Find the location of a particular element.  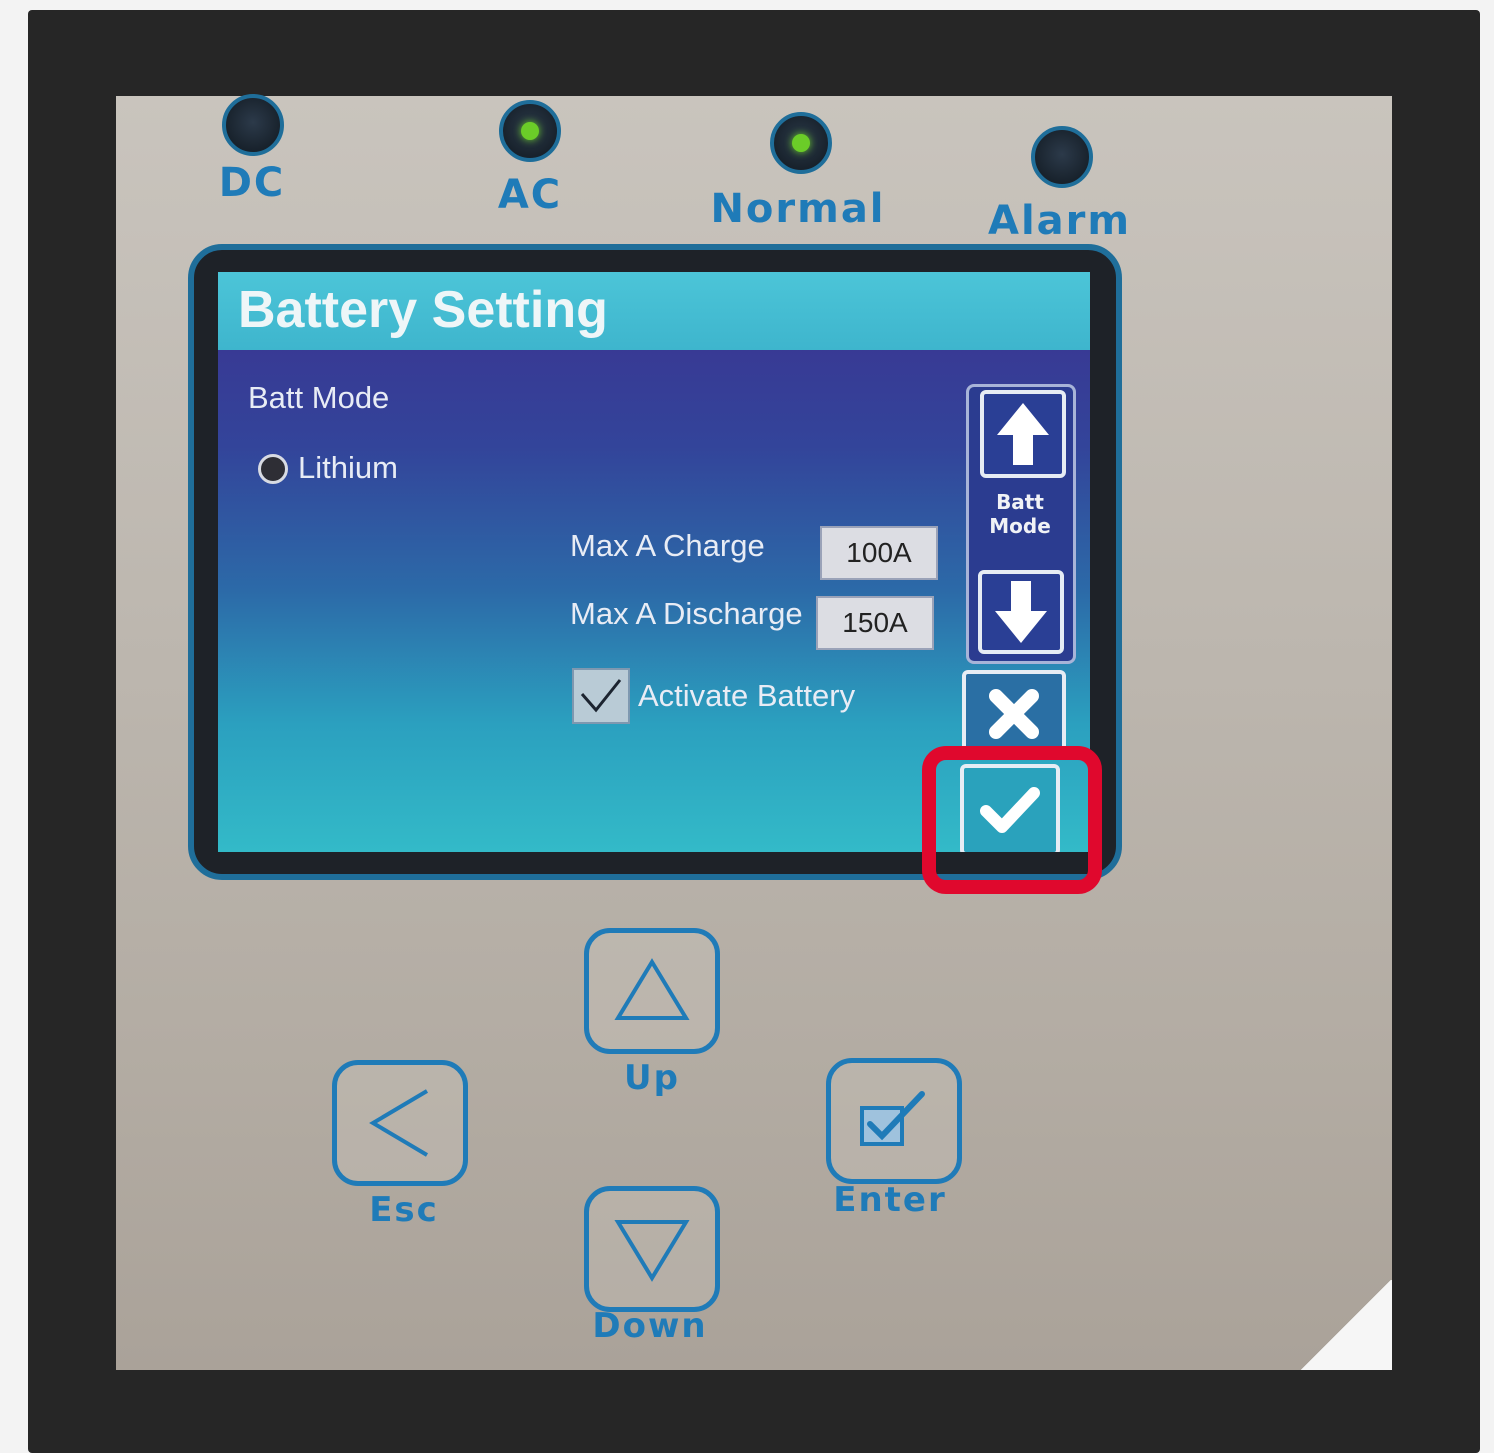

mode-down-button is located at coordinates (1021, 612).